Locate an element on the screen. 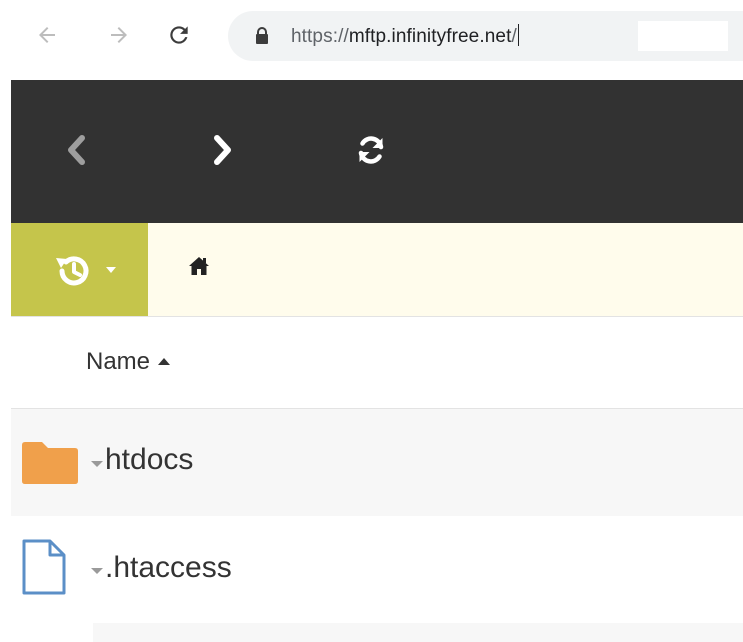 The height and width of the screenshot is (642, 743). browser-back-button is located at coordinates (47, 35).